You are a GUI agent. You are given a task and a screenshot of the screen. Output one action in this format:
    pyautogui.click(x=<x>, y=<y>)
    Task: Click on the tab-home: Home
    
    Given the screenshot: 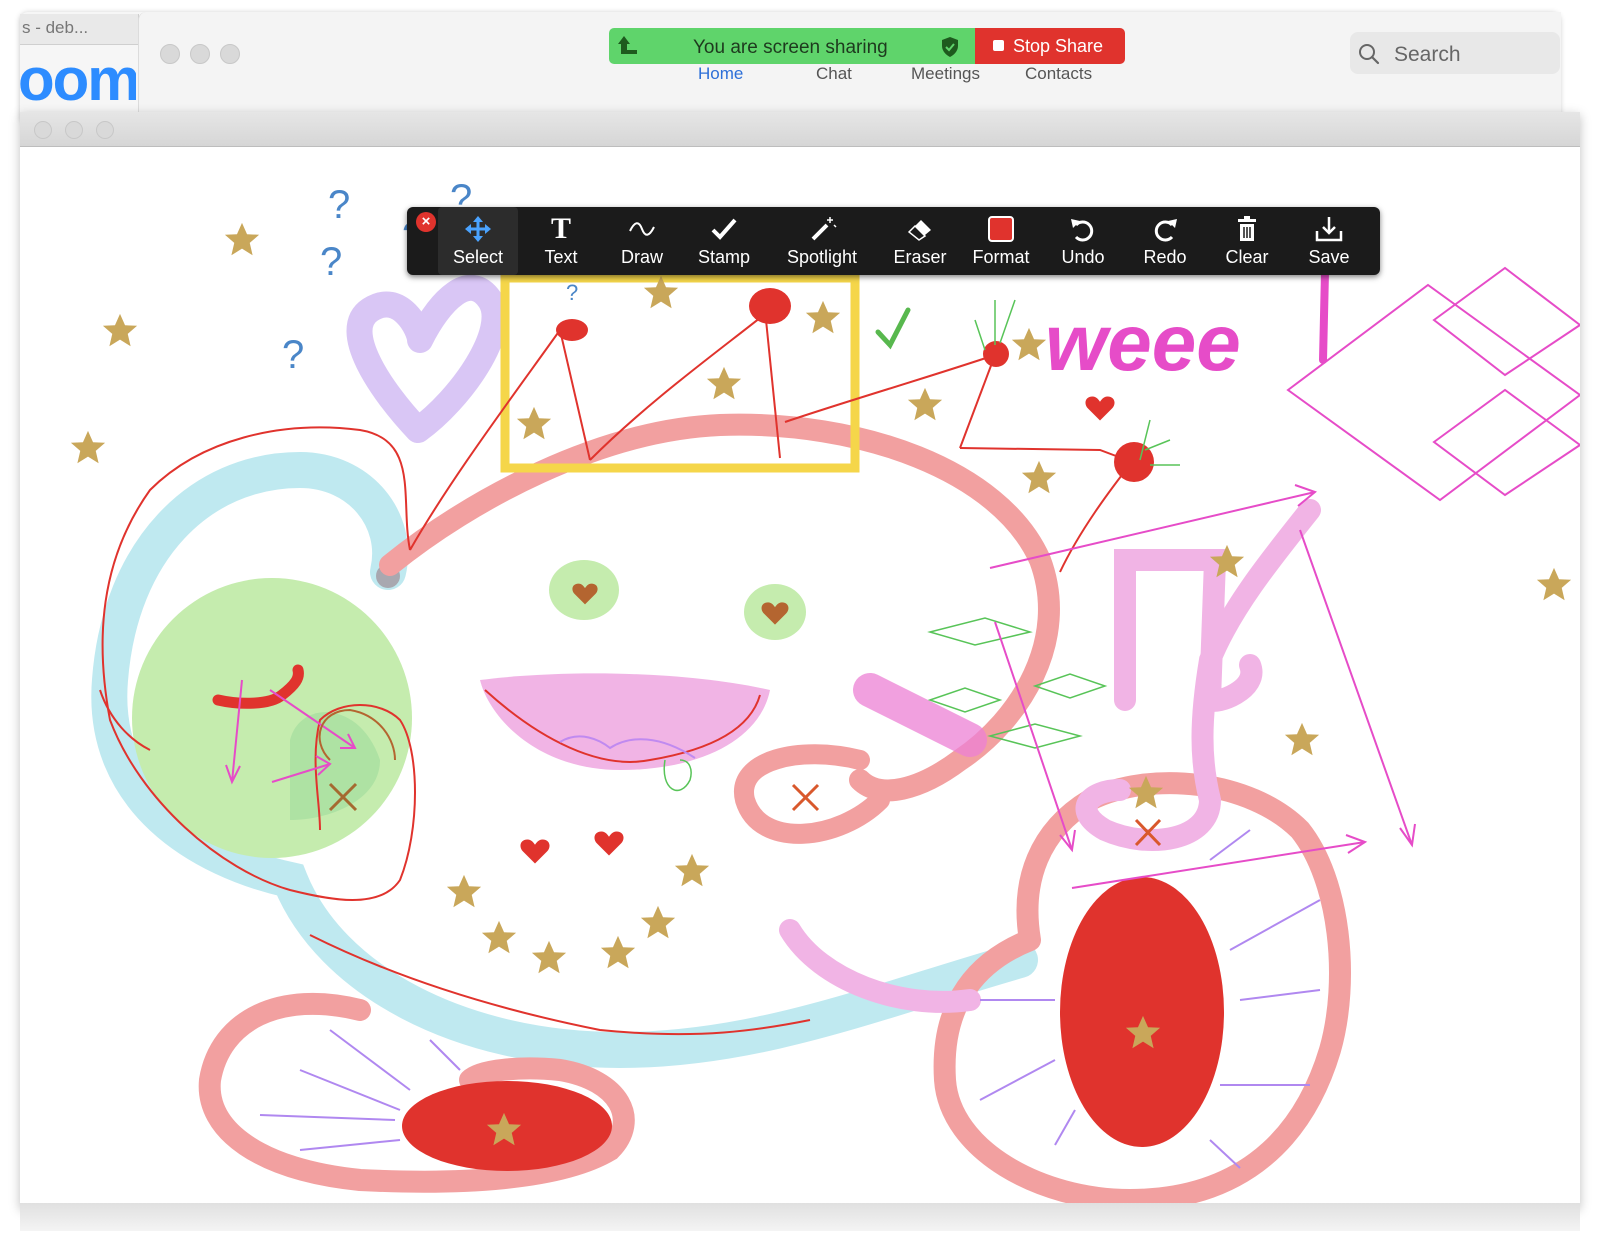 What is the action you would take?
    pyautogui.click(x=720, y=74)
    